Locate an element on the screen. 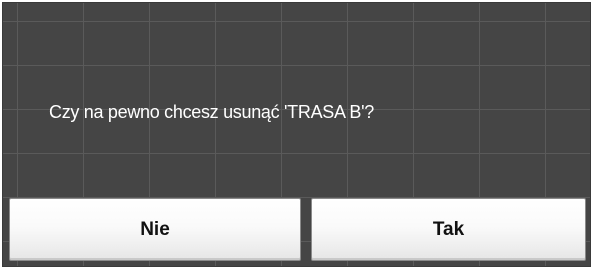  dialog-message: Czy na pewno chcesz usunąć 'TRASA B'? is located at coordinates (211, 112).